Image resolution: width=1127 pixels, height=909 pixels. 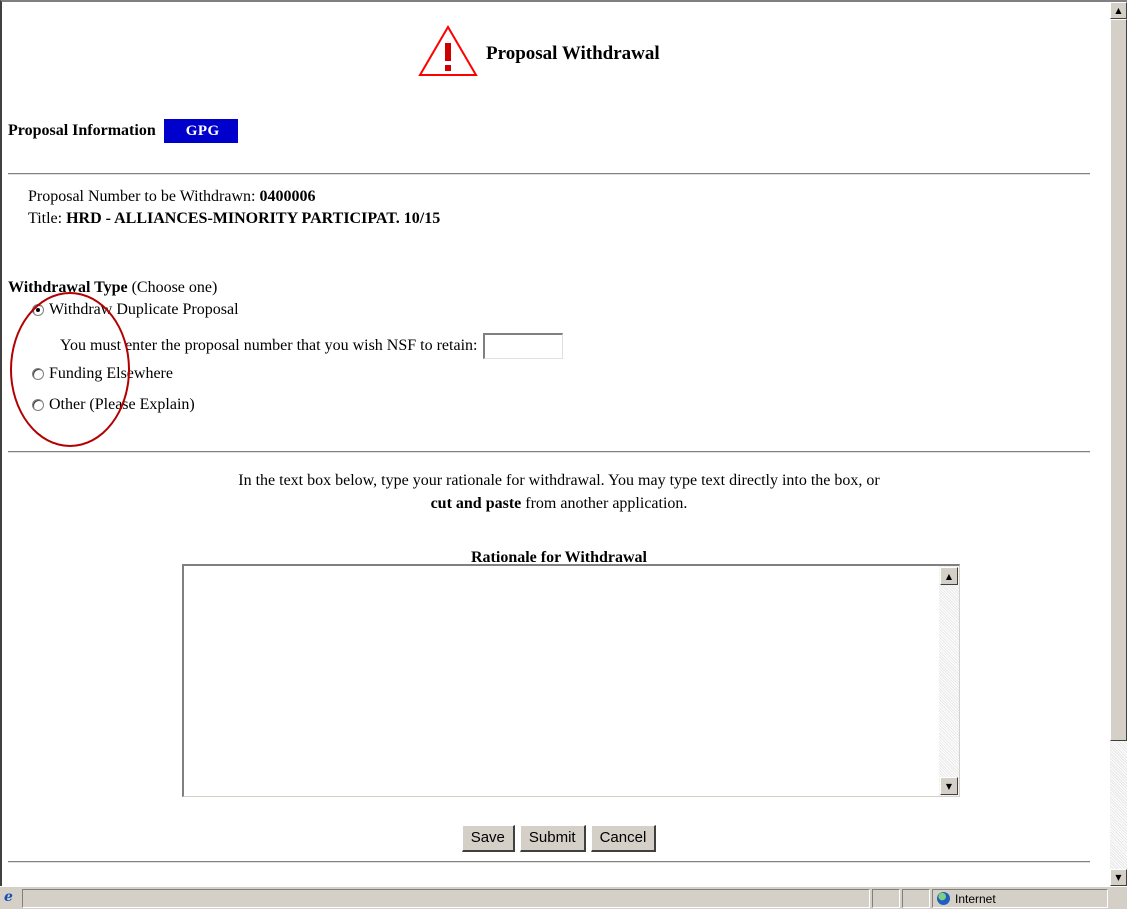 I want to click on save-button: Save, so click(x=488, y=838).